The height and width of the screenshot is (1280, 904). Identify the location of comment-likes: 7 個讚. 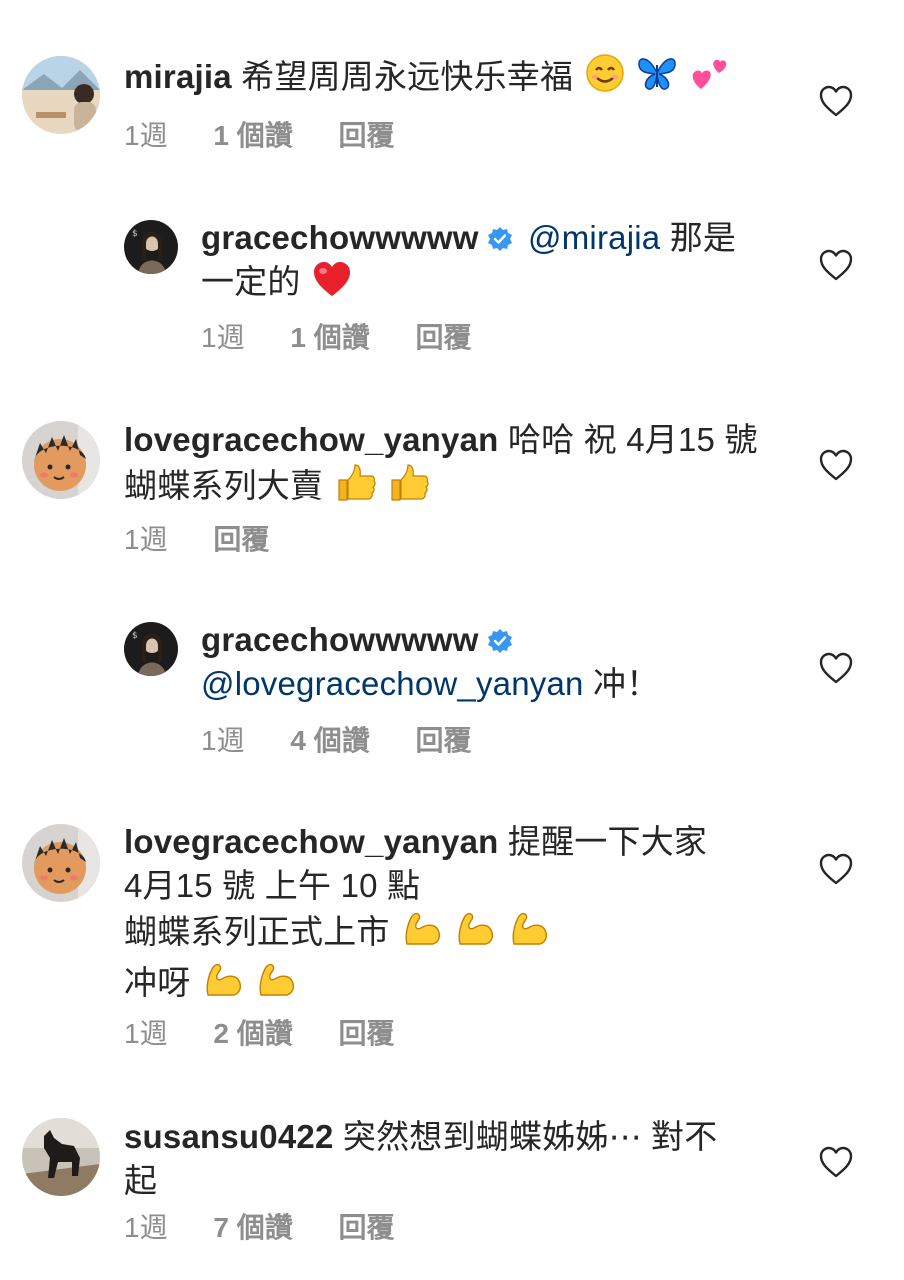
(252, 1226).